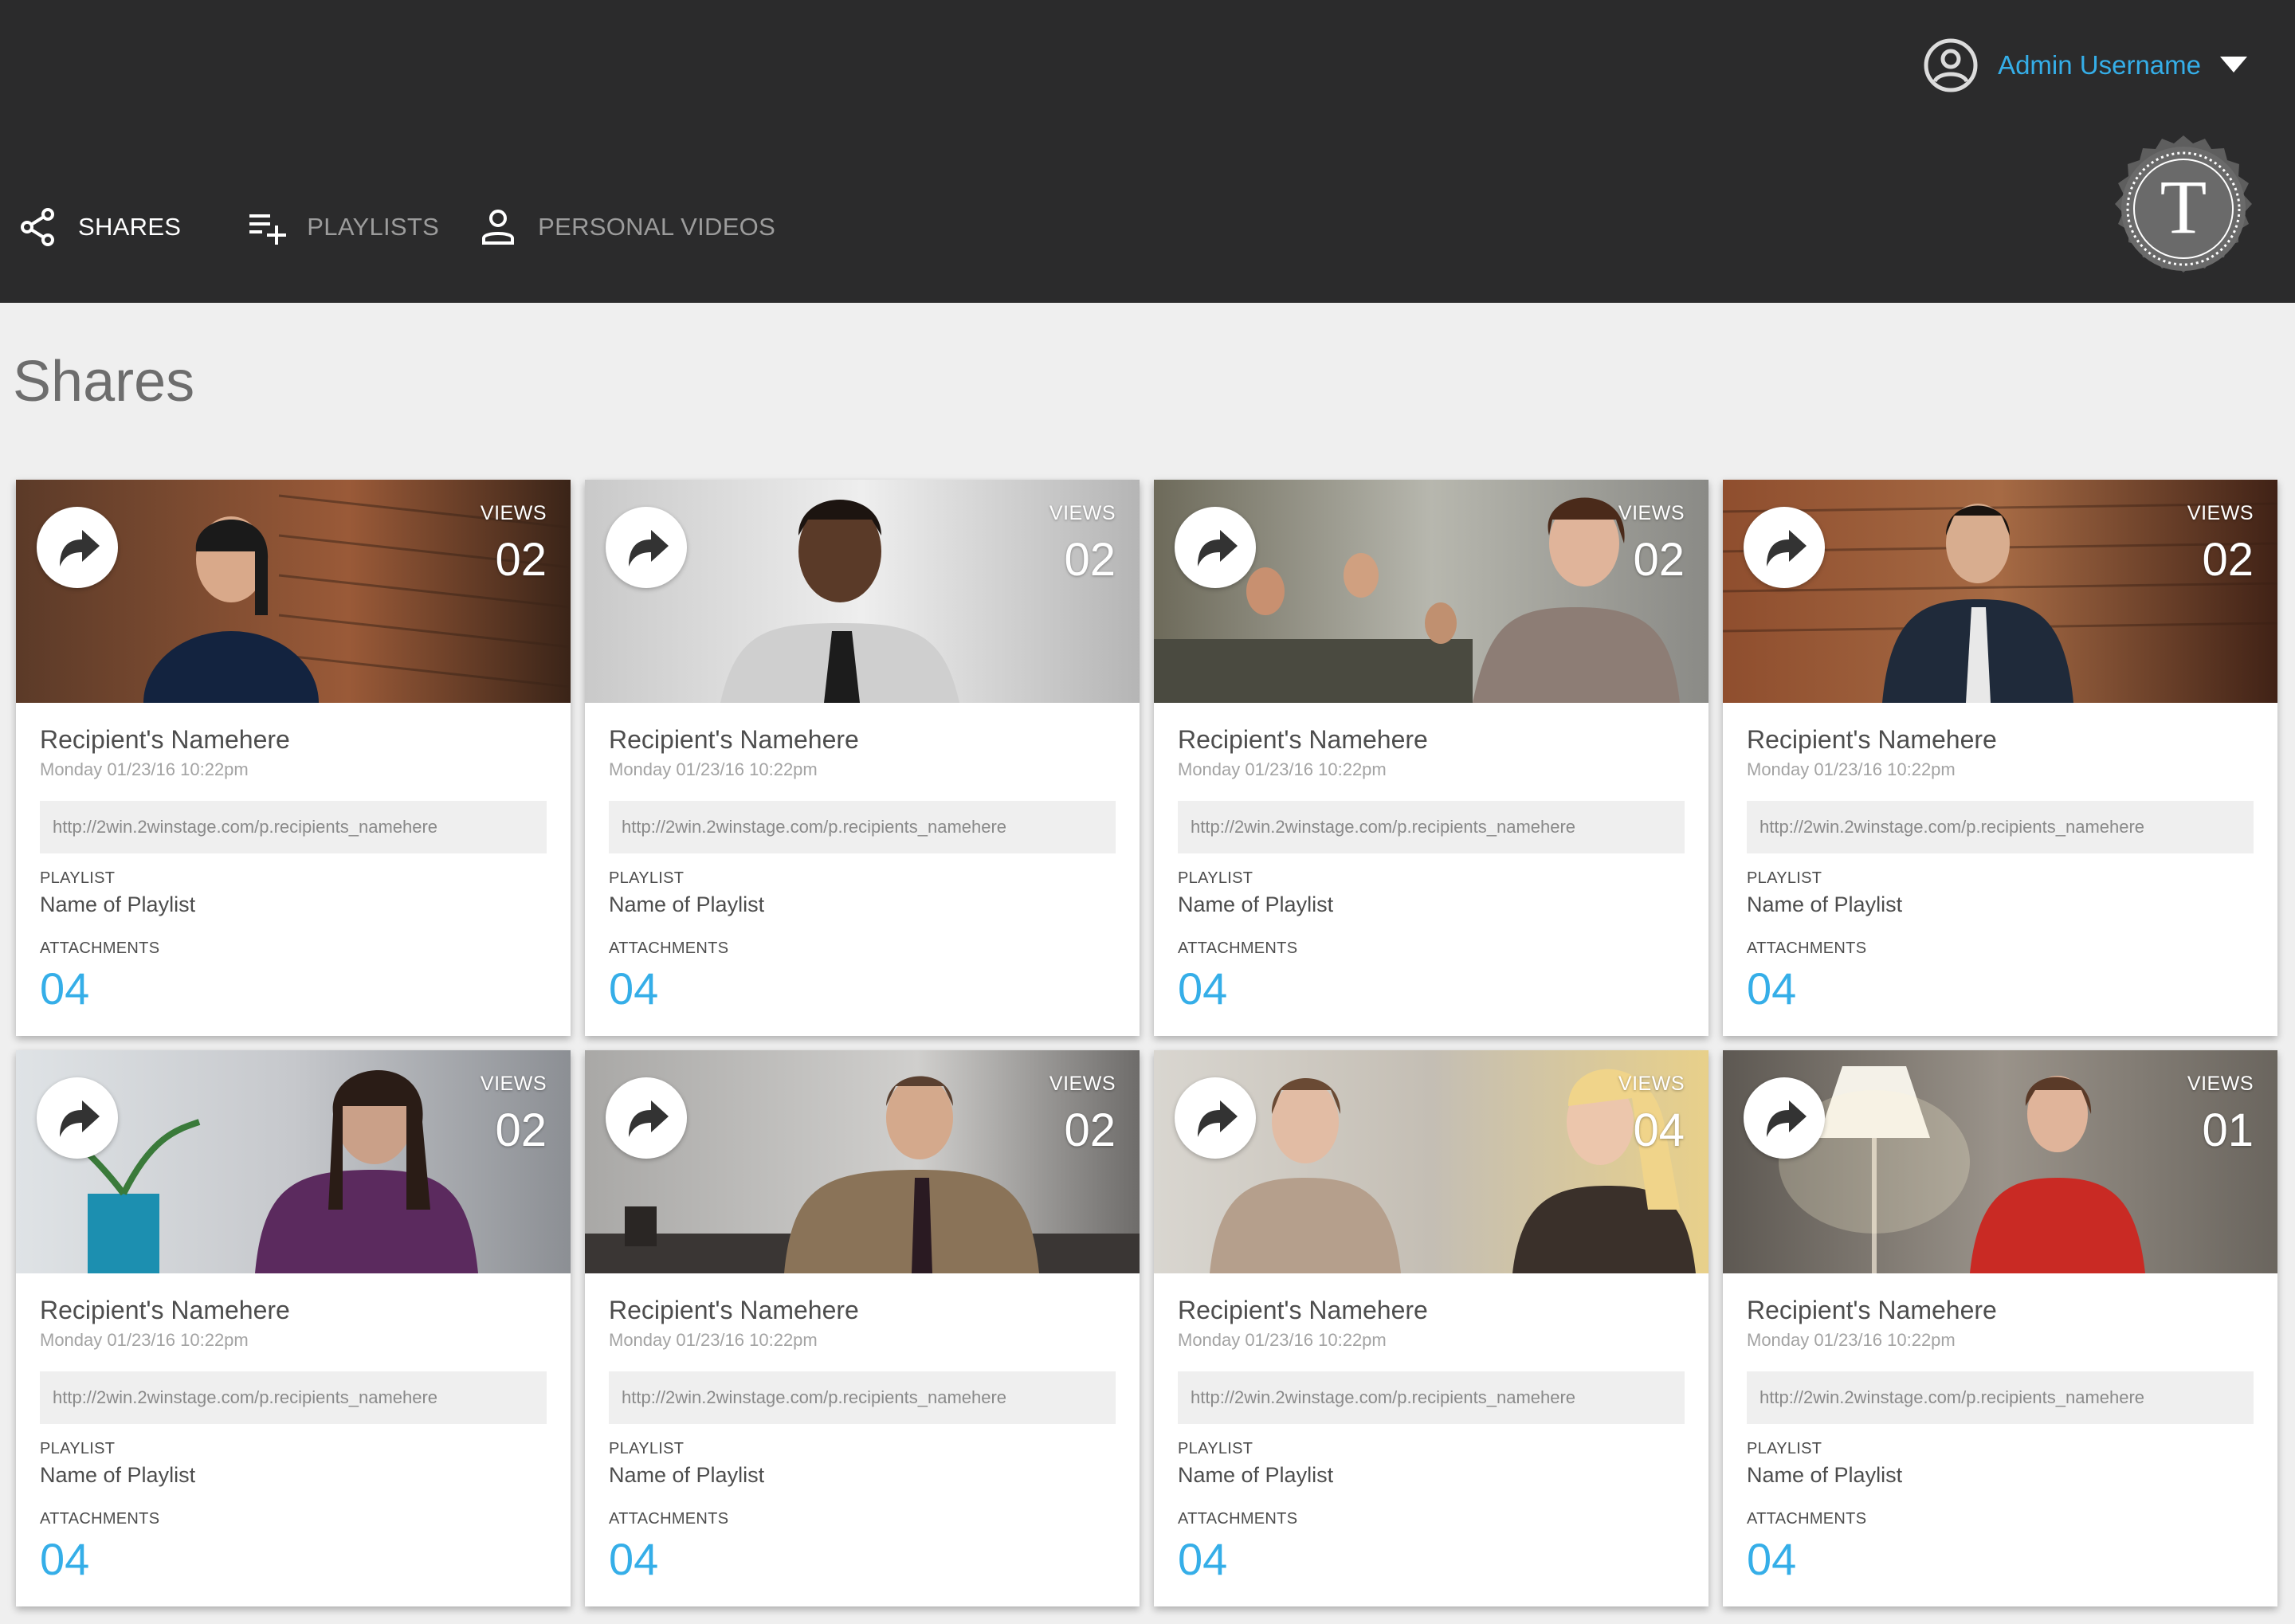 The height and width of the screenshot is (1624, 2295). Describe the element at coordinates (37, 227) in the screenshot. I see `share-icon` at that location.